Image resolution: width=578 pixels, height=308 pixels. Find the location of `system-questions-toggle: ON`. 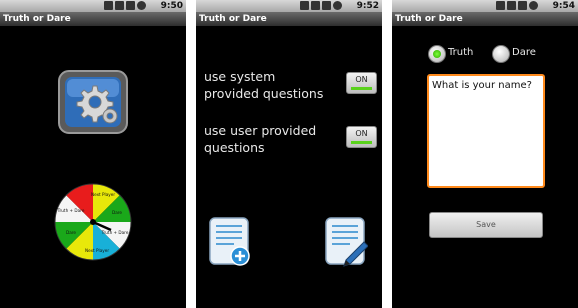

system-questions-toggle: ON is located at coordinates (361, 83).